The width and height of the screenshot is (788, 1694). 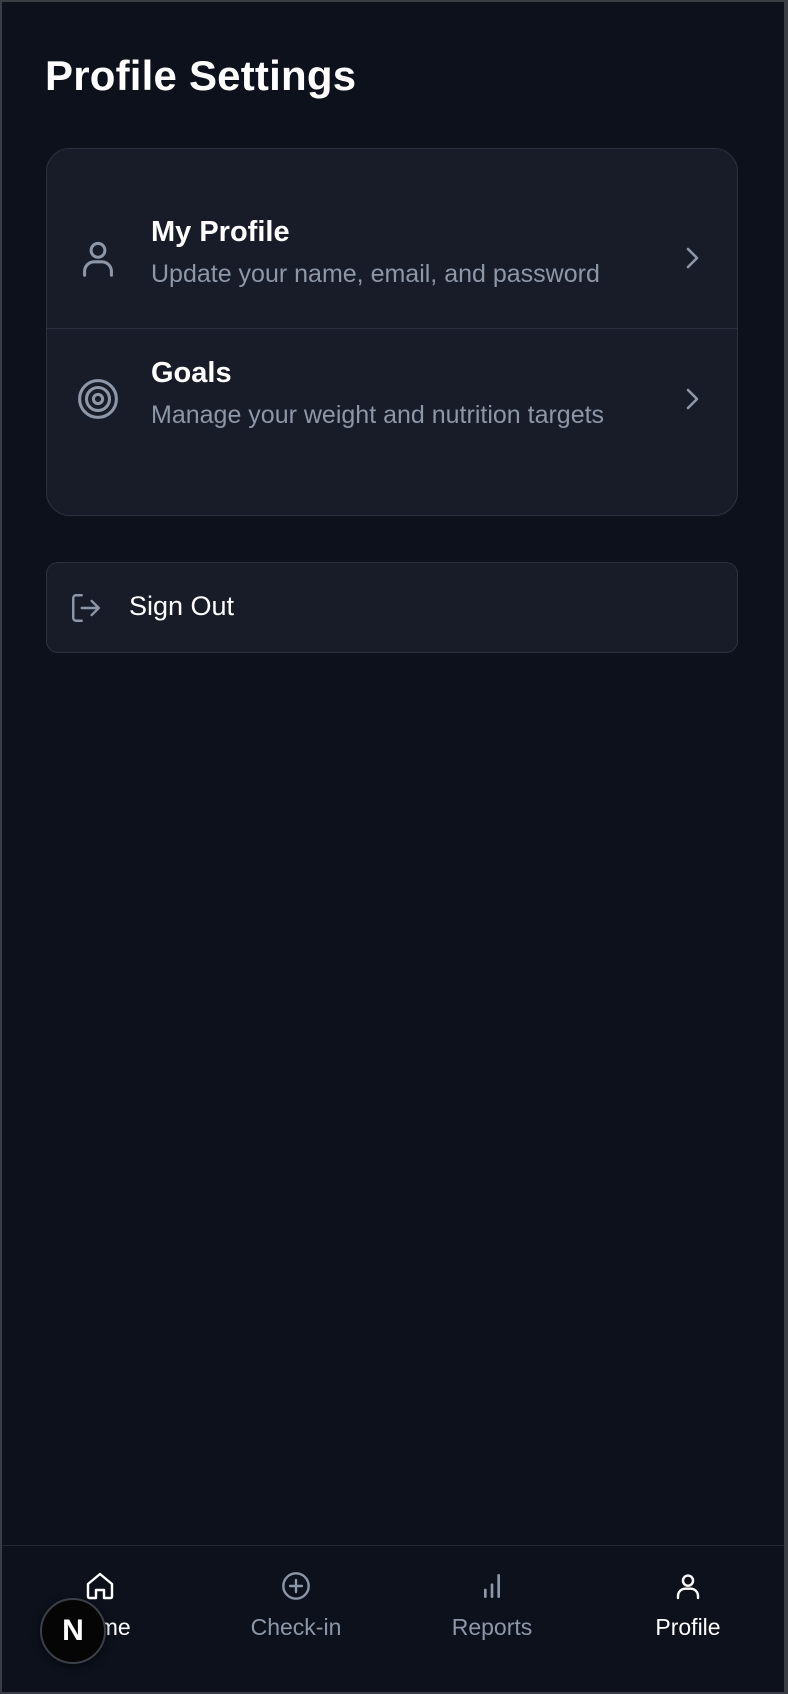 I want to click on home-icon, so click(x=100, y=1586).